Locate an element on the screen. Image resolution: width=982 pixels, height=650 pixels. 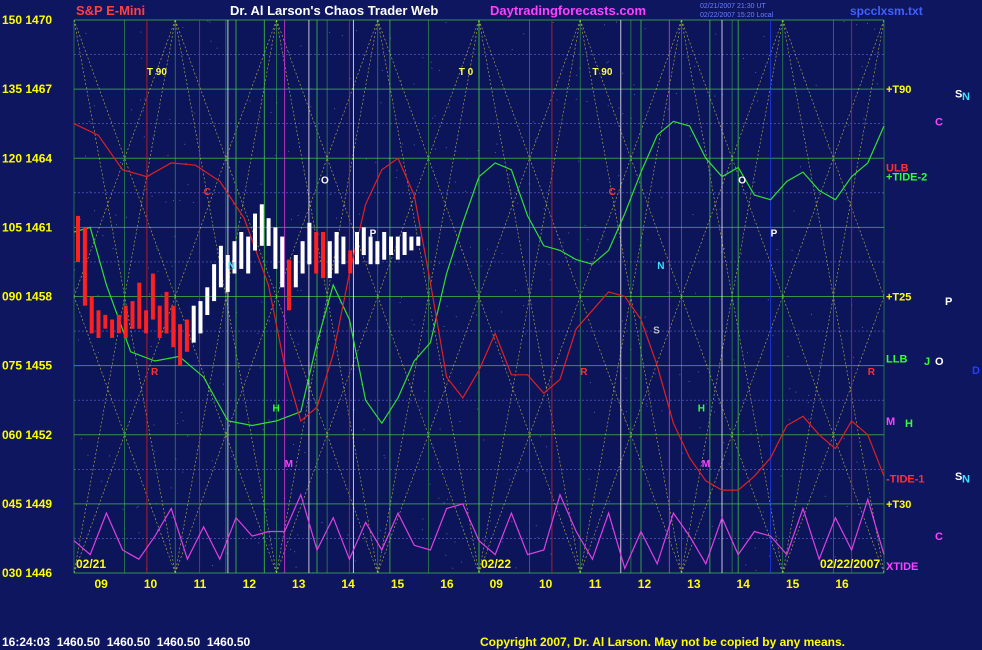
planet-marker: O is located at coordinates (742, 181).